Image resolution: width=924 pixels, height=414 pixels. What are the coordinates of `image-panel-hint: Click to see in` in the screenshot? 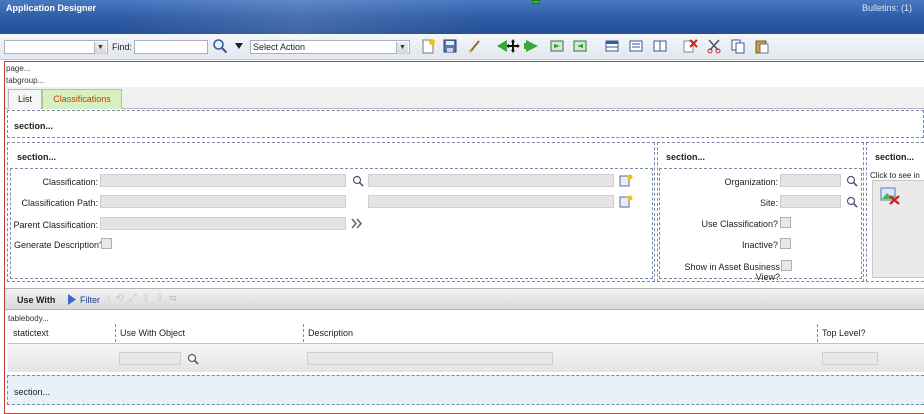 It's located at (895, 175).